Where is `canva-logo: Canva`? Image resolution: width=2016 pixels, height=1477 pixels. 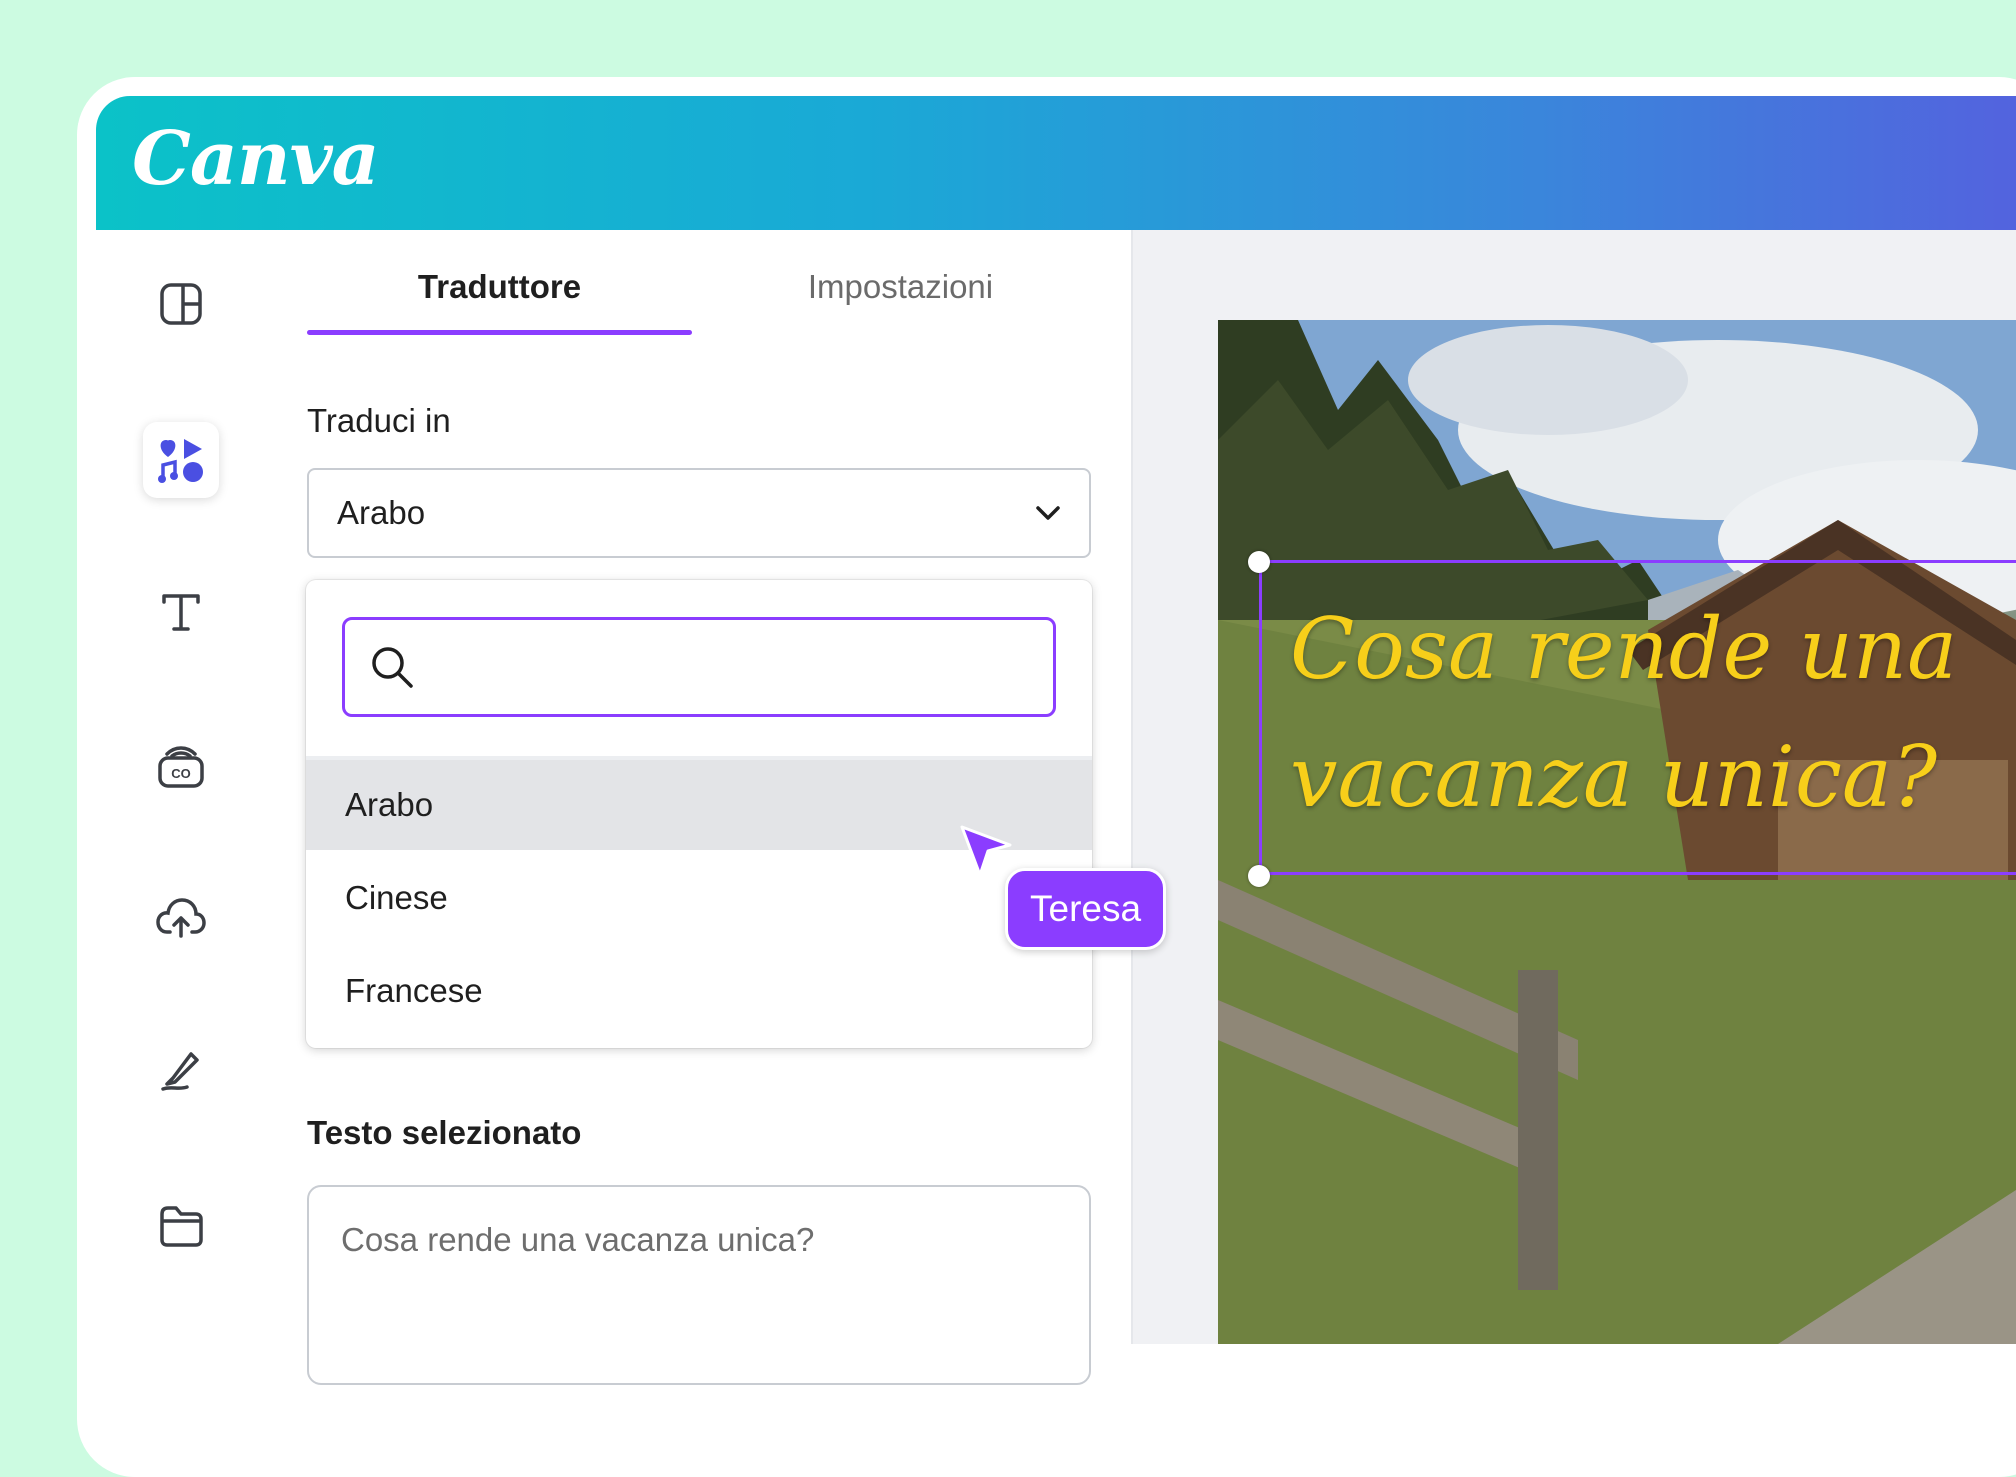
canva-logo: Canva is located at coordinates (256, 159).